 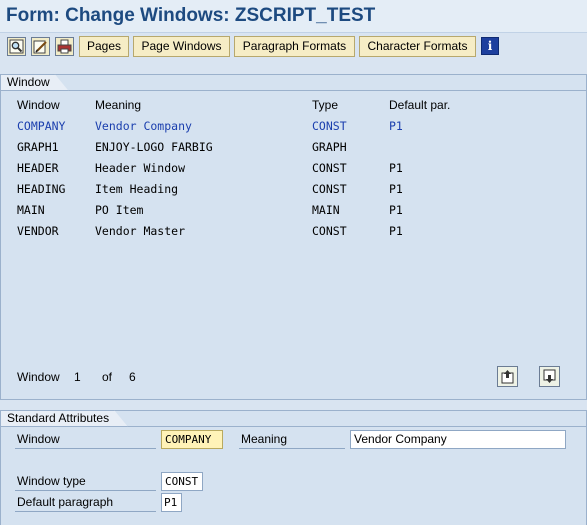 I want to click on pager-current: 1, so click(x=77, y=377).